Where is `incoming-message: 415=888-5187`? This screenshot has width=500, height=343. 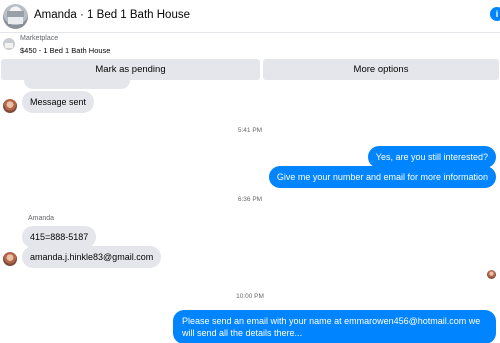
incoming-message: 415=888-5187 is located at coordinates (59, 237).